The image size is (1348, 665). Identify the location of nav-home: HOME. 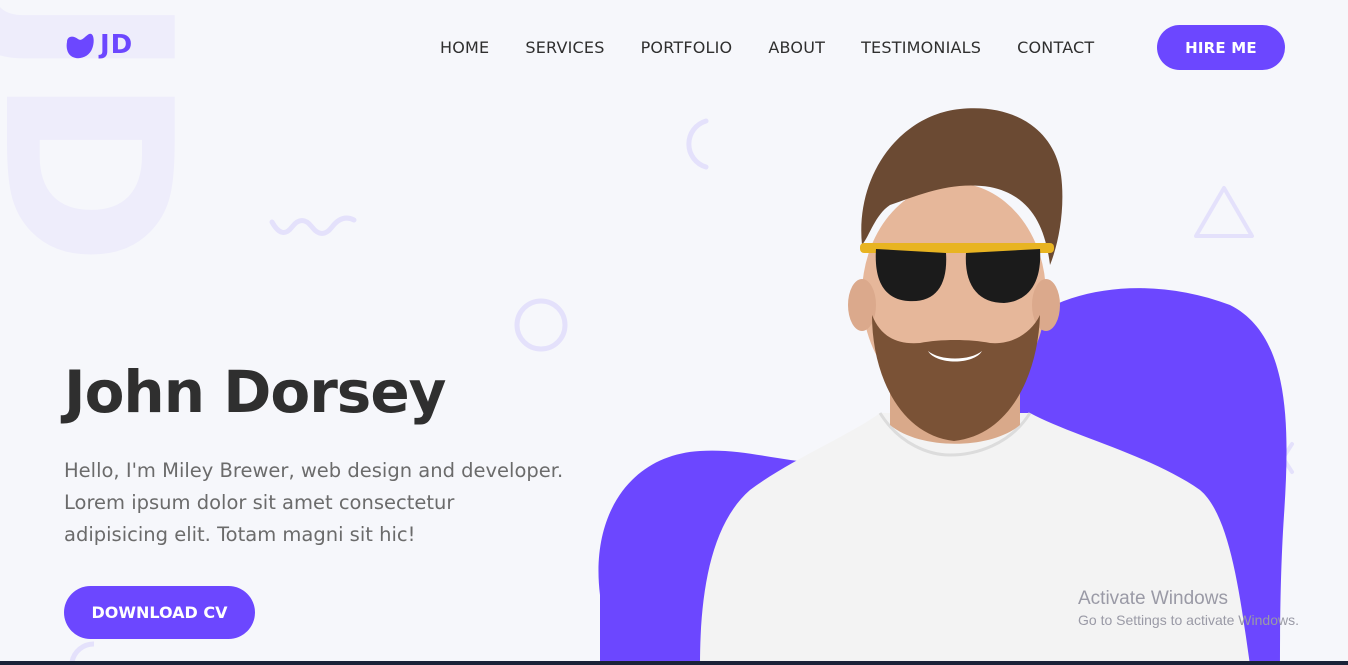
(464, 47).